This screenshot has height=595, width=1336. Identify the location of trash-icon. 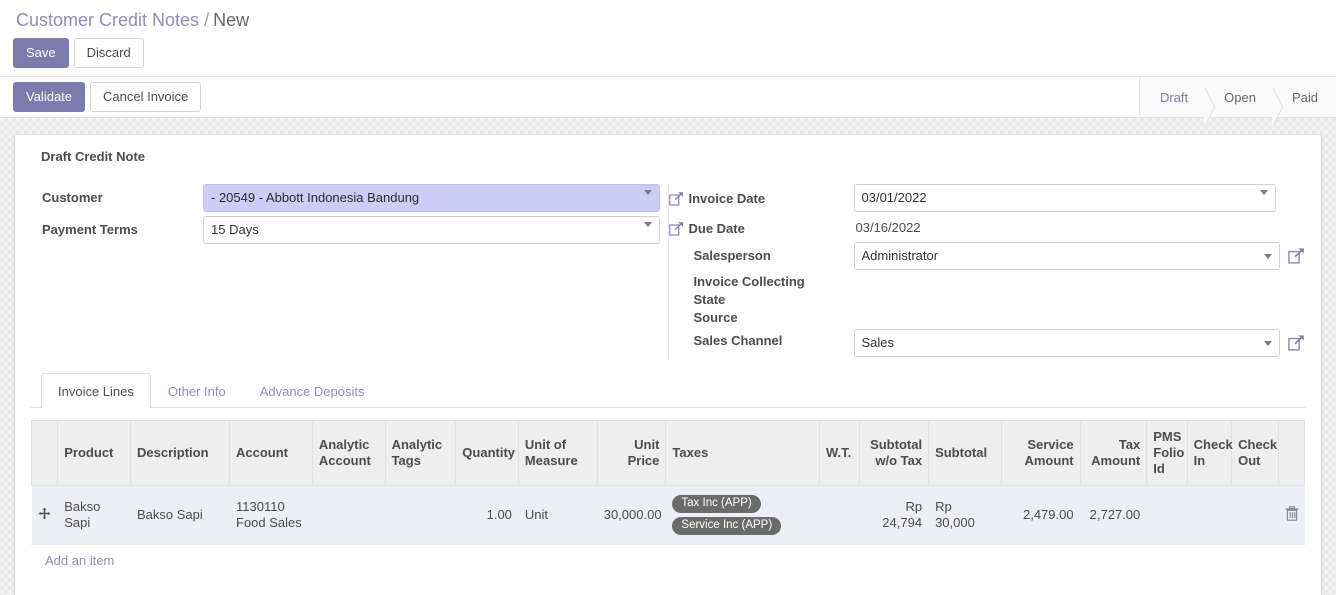
(1291, 515).